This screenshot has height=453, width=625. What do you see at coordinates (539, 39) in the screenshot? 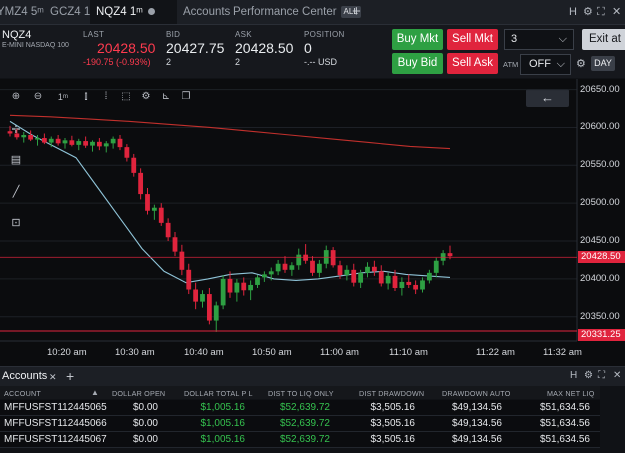
I see `quantity-select: 3 ⌵` at bounding box center [539, 39].